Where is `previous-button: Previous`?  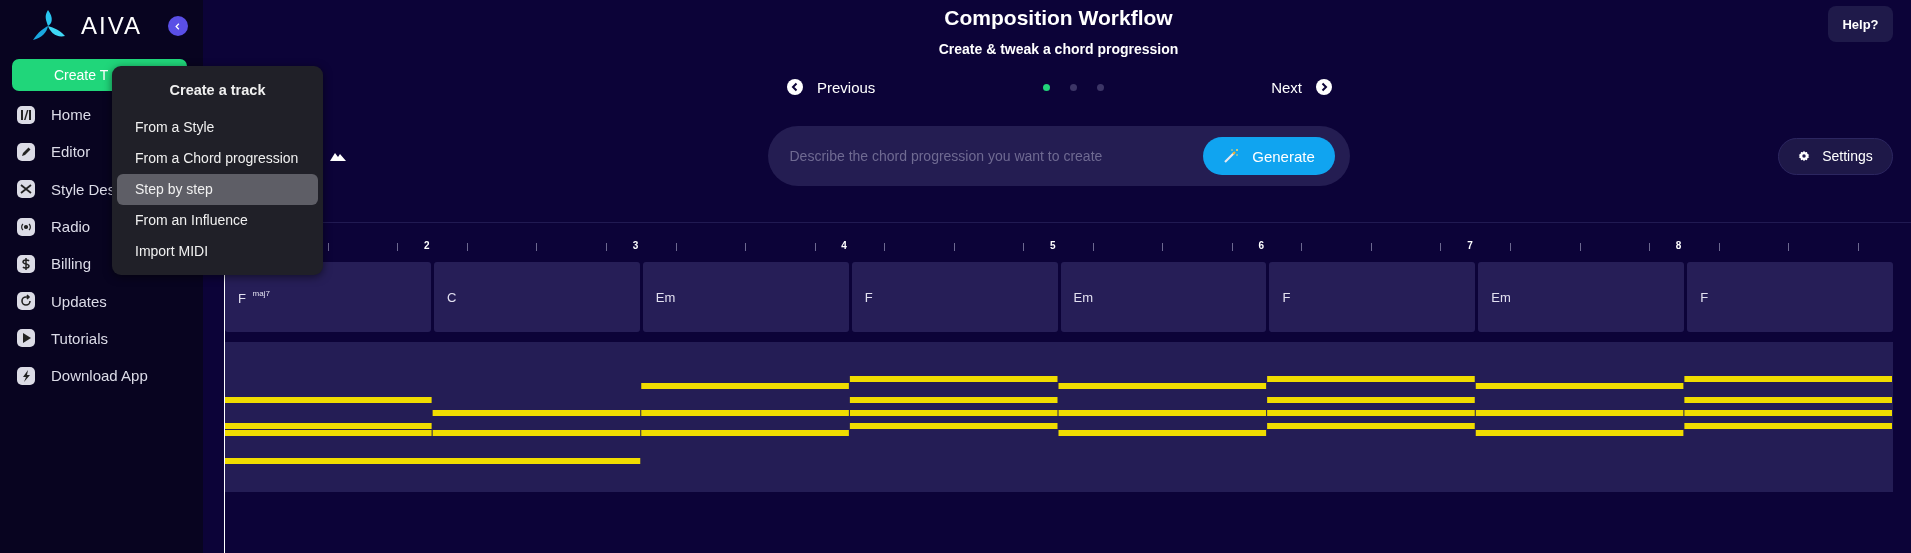 previous-button: Previous is located at coordinates (831, 87).